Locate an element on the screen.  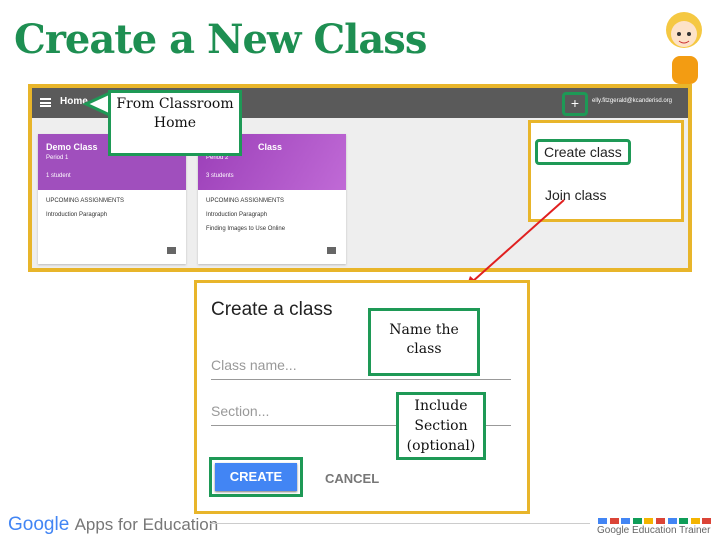
create-button-highlight: CREATE is located at coordinates (256, 477).